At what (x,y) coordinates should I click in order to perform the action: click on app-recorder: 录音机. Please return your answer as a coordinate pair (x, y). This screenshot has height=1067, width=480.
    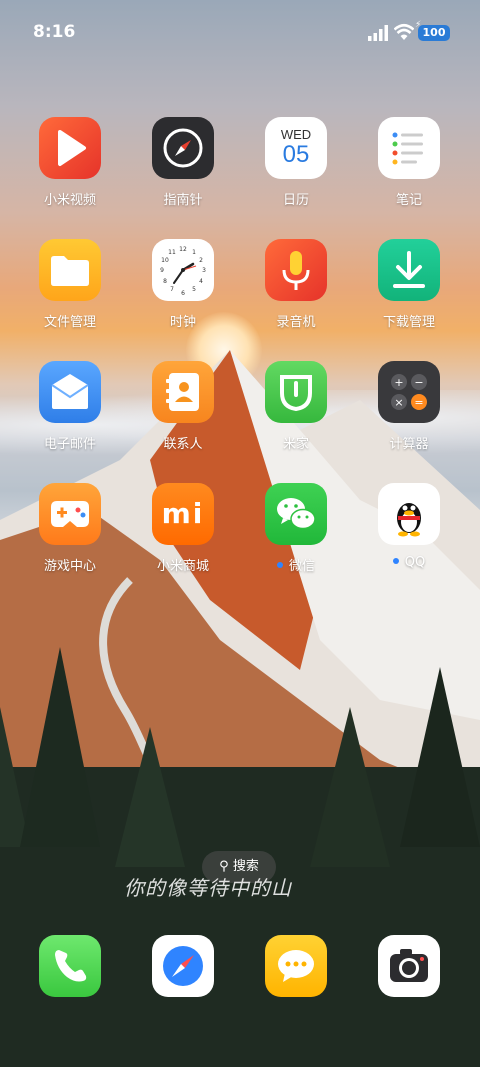
    Looking at the image, I should click on (296, 284).